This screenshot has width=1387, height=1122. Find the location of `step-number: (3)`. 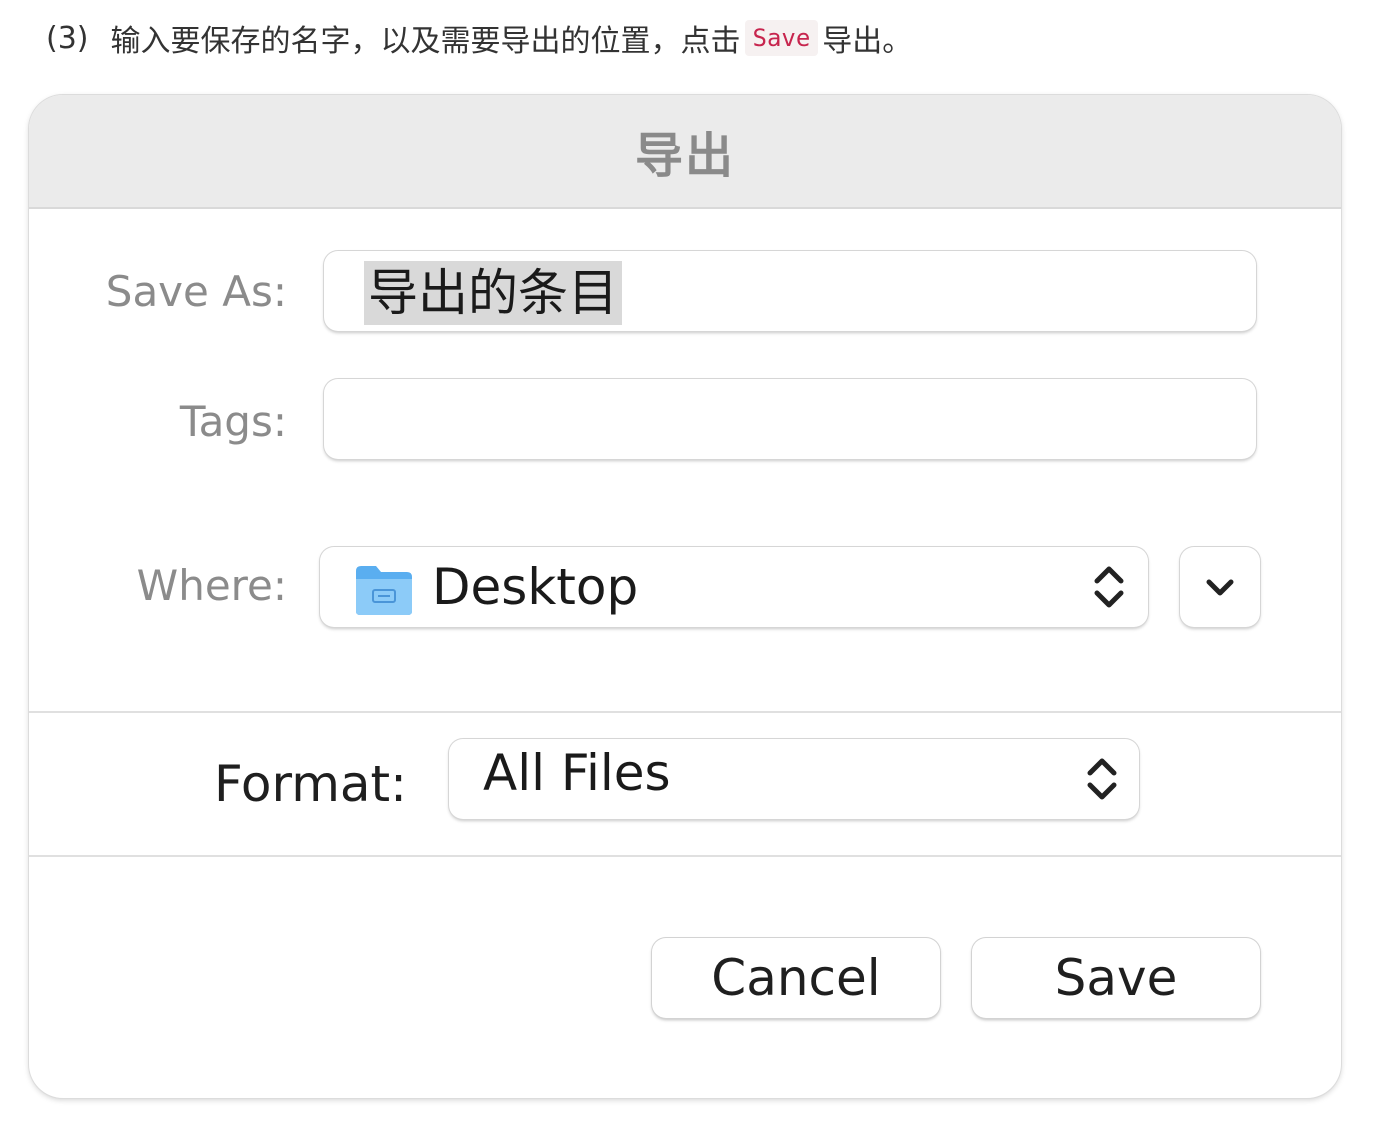

step-number: (3) is located at coordinates (67, 38).